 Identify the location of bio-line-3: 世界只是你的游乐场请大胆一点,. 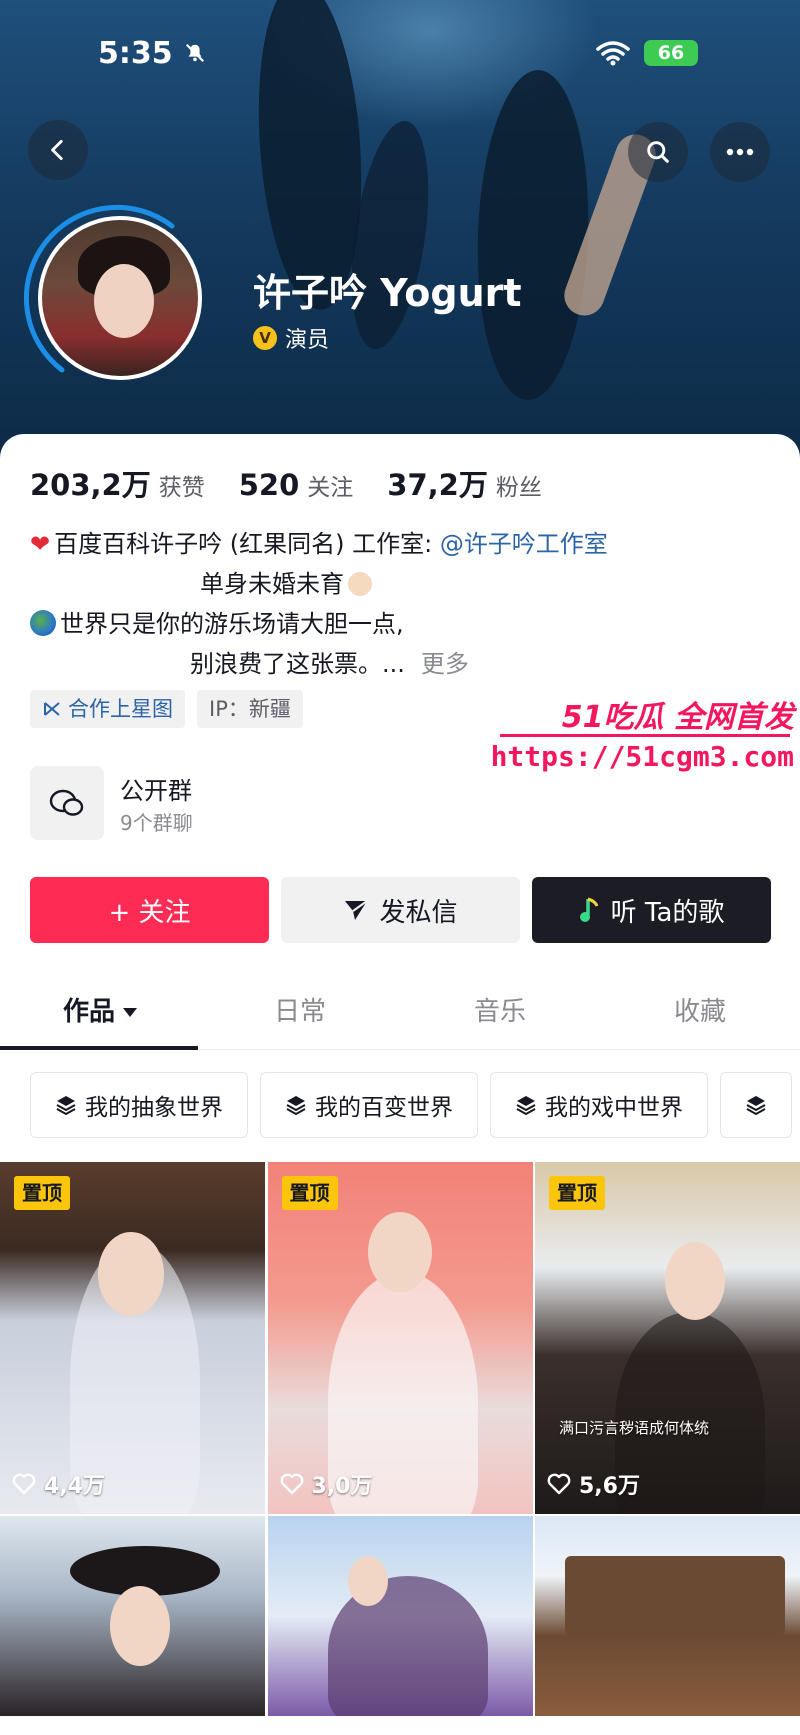
(232, 624).